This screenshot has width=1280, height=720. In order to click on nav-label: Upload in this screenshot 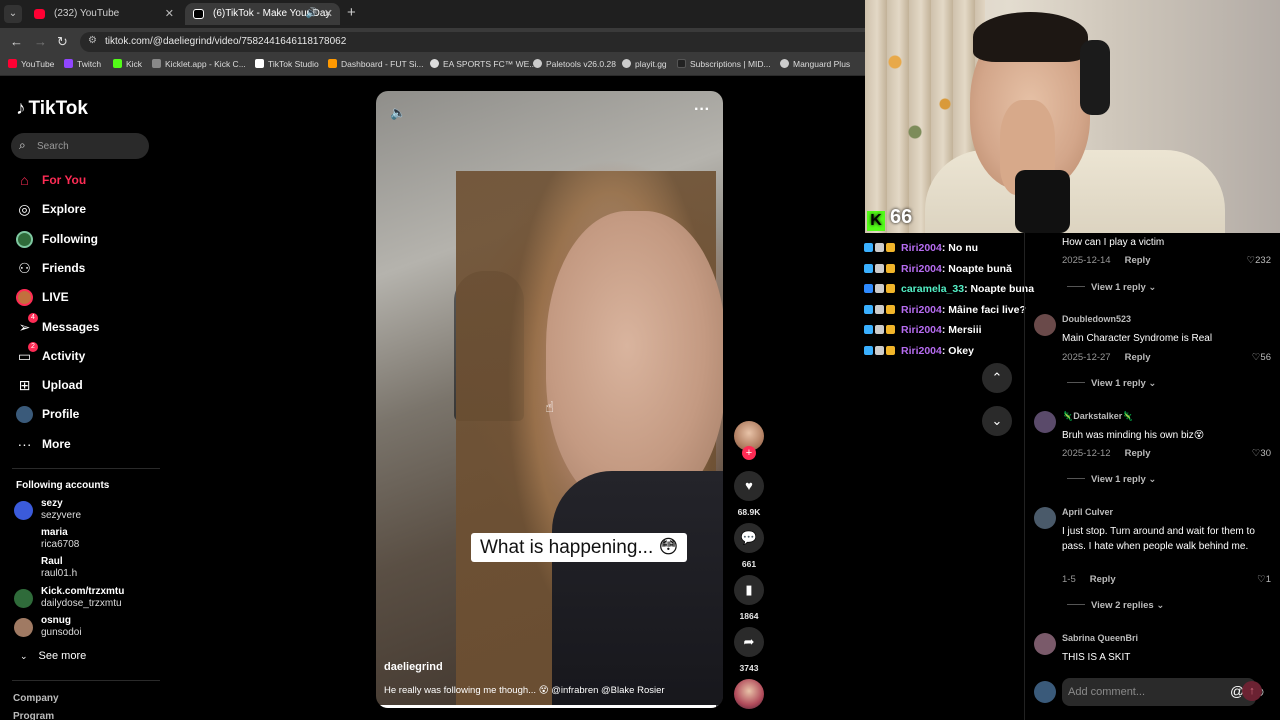, I will do `click(62, 385)`.